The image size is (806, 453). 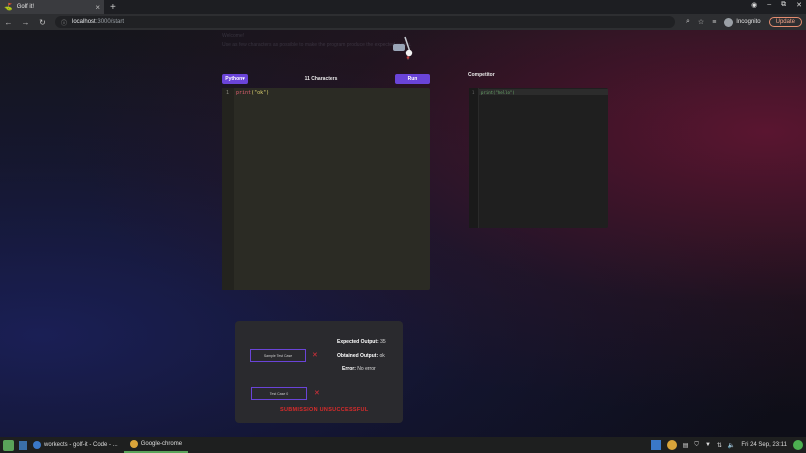 I want to click on show-desktop-icon, so click(x=23, y=445).